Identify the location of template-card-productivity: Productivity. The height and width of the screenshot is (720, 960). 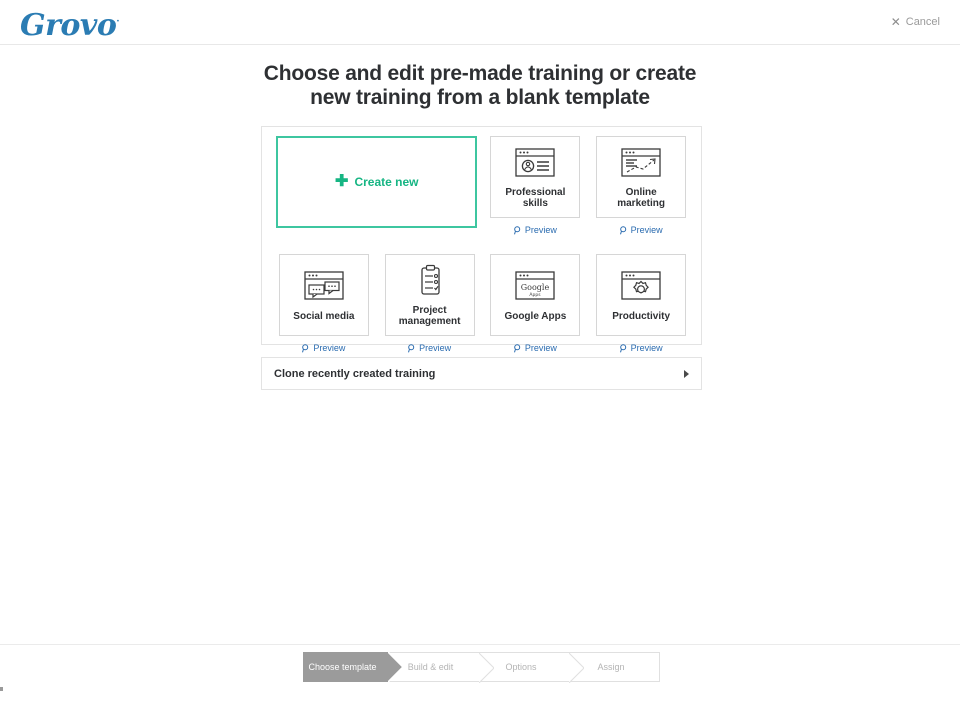
(641, 295).